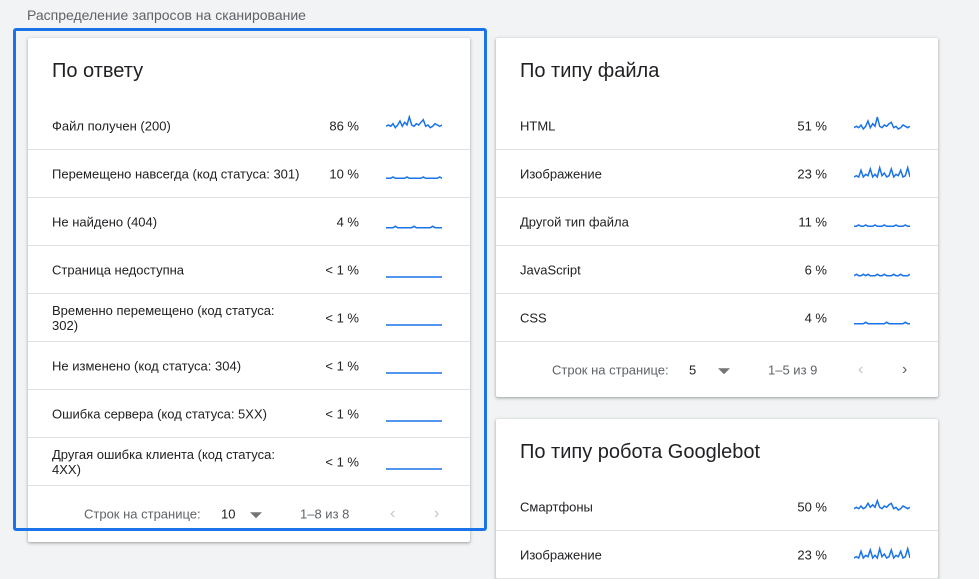 The width and height of the screenshot is (979, 579). What do you see at coordinates (163, 461) in the screenshot?
I see `row-label: Другая ошибка клиента (код статуса: 4XX)` at bounding box center [163, 461].